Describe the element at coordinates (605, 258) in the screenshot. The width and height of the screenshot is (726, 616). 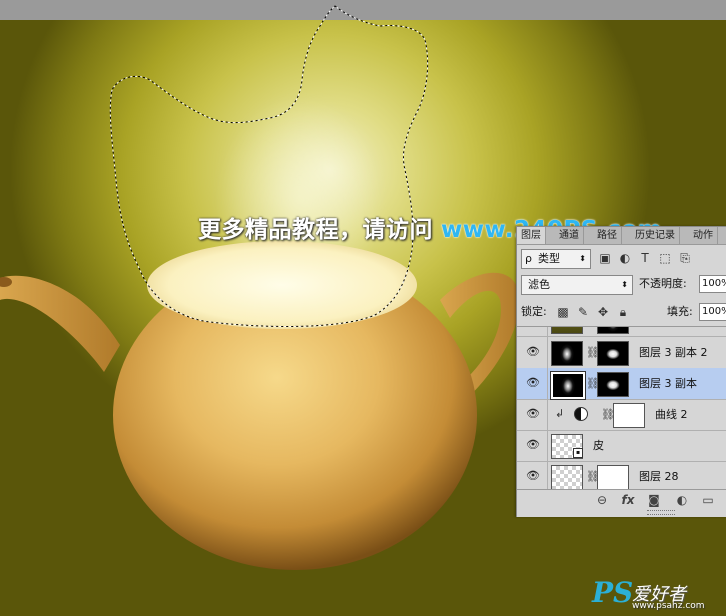
I see `pixel-filter-icon: ▣` at that location.